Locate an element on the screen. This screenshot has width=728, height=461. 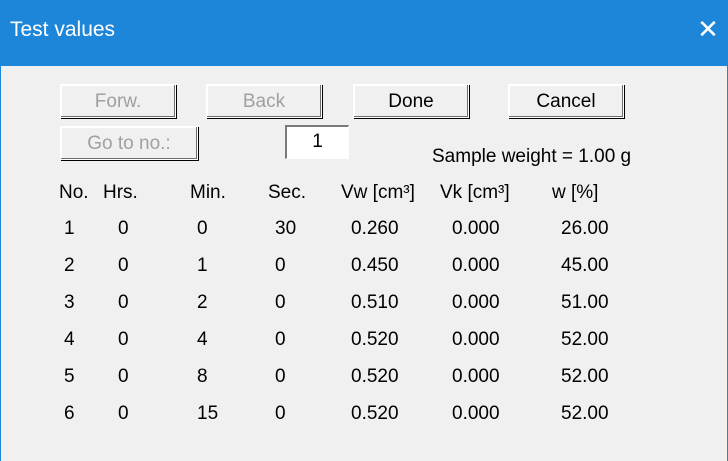
table-cell-vw: 0.260 is located at coordinates (375, 228).